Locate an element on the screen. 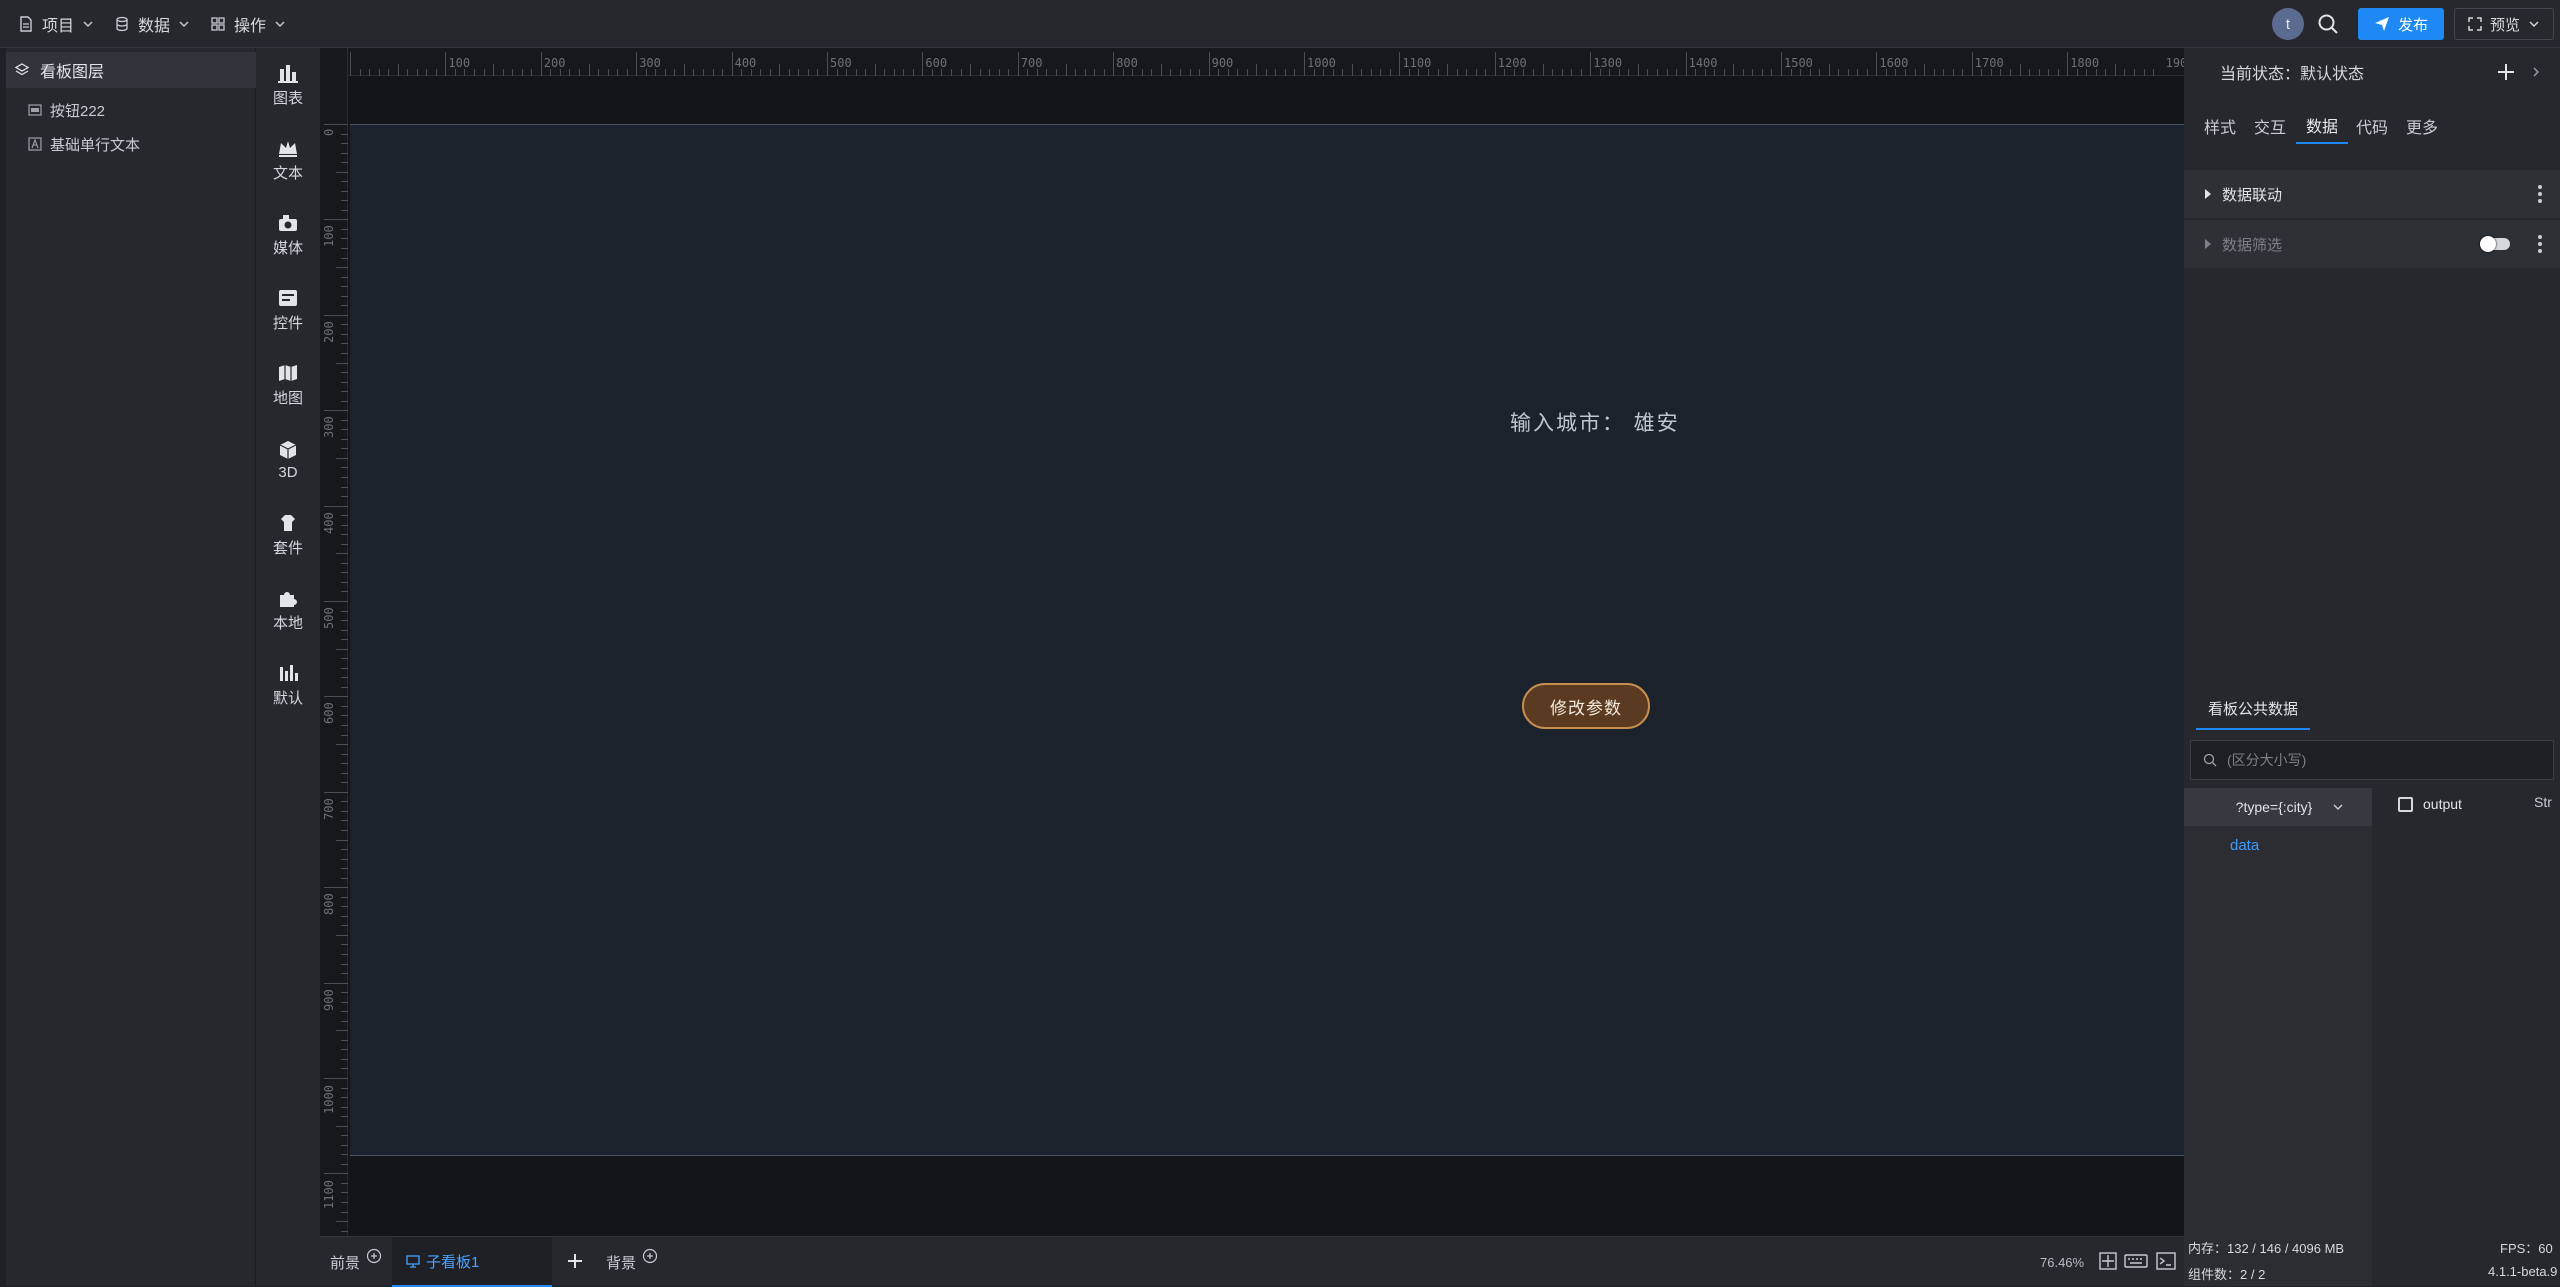 Image resolution: width=2560 pixels, height=1287 pixels. section-data-linkage: 数据联动 is located at coordinates (2372, 194).